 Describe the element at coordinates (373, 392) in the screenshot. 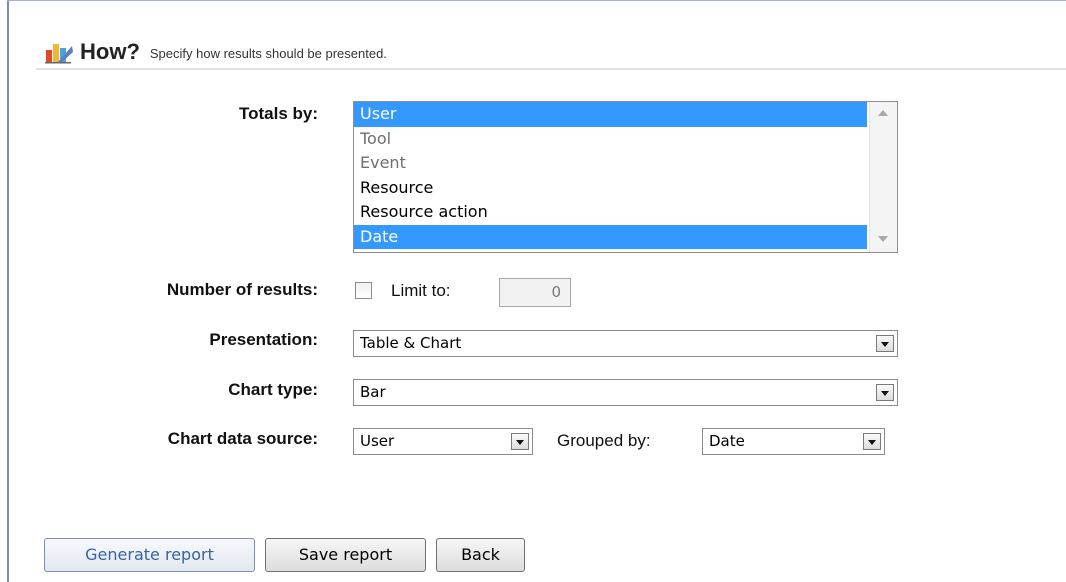

I see `chart-type-value: Bar` at that location.